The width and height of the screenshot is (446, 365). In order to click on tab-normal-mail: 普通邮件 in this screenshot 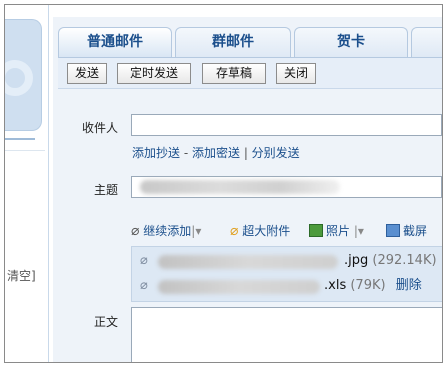, I will do `click(115, 42)`.